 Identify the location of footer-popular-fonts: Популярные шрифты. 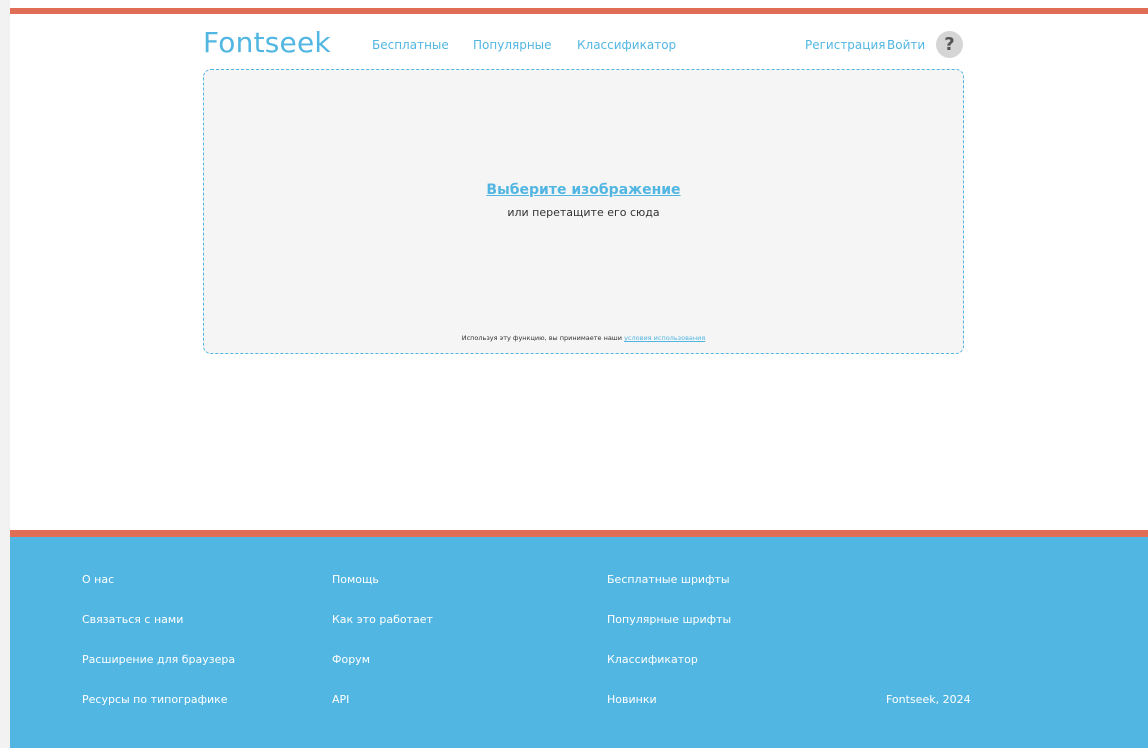
(669, 619).